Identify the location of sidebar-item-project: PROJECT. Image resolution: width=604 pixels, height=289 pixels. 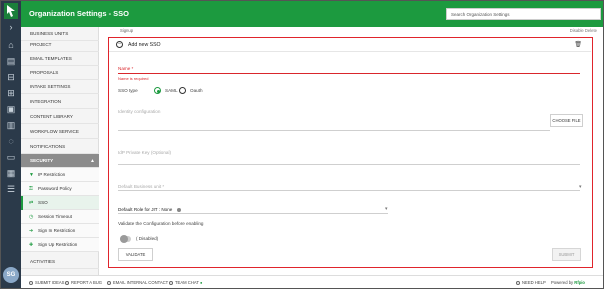
(60, 45).